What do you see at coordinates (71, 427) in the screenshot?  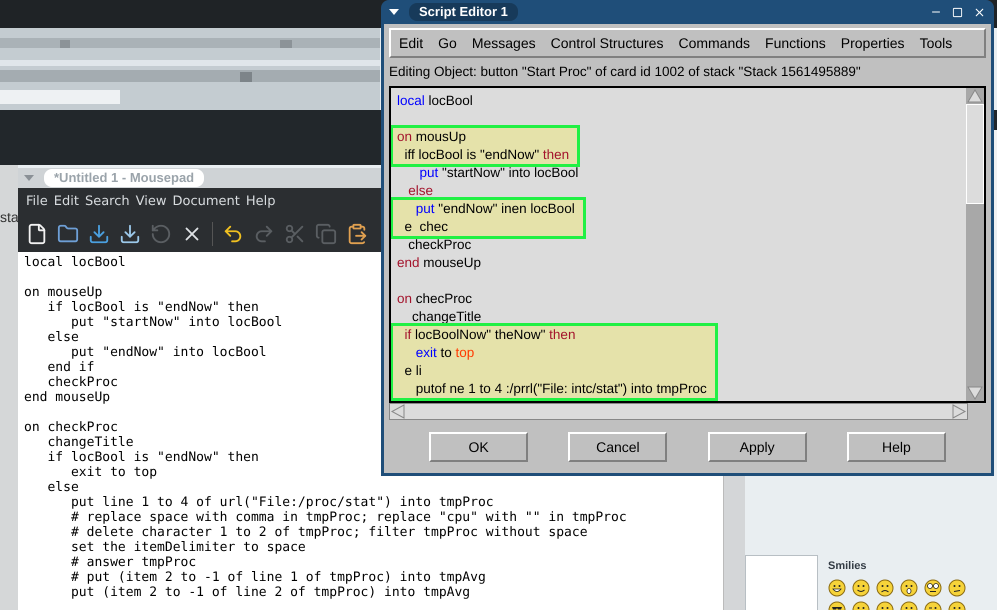 I see `code-line: on checkProc` at bounding box center [71, 427].